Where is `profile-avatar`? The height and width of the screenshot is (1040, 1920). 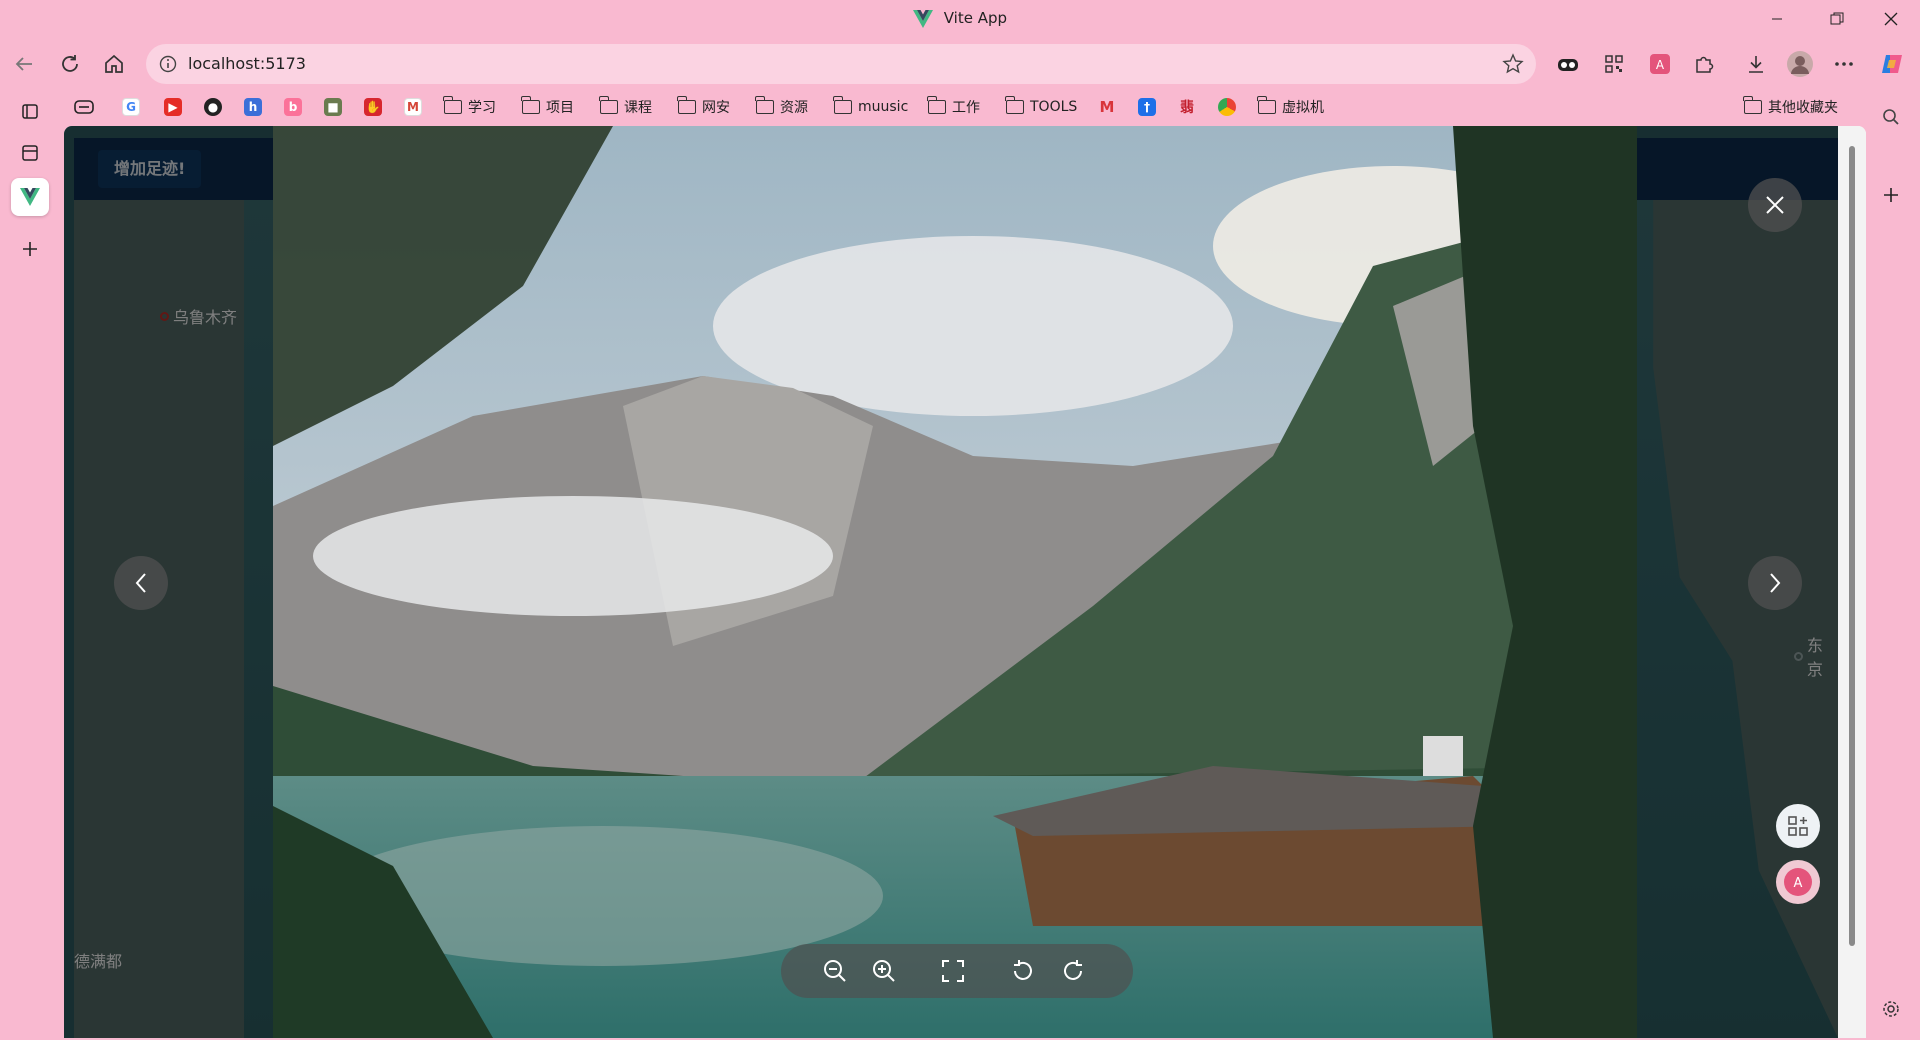
profile-avatar is located at coordinates (1800, 64).